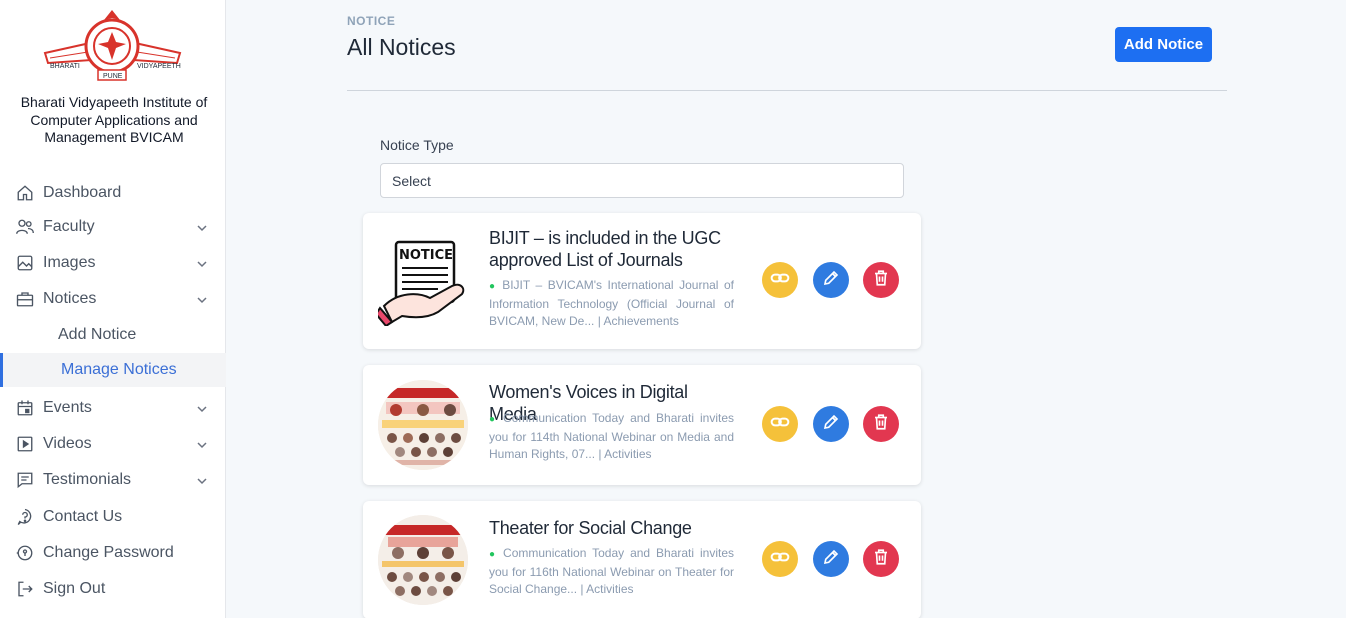 The width and height of the screenshot is (1346, 618). What do you see at coordinates (70, 298) in the screenshot?
I see `sidebar-item-label: Notices` at bounding box center [70, 298].